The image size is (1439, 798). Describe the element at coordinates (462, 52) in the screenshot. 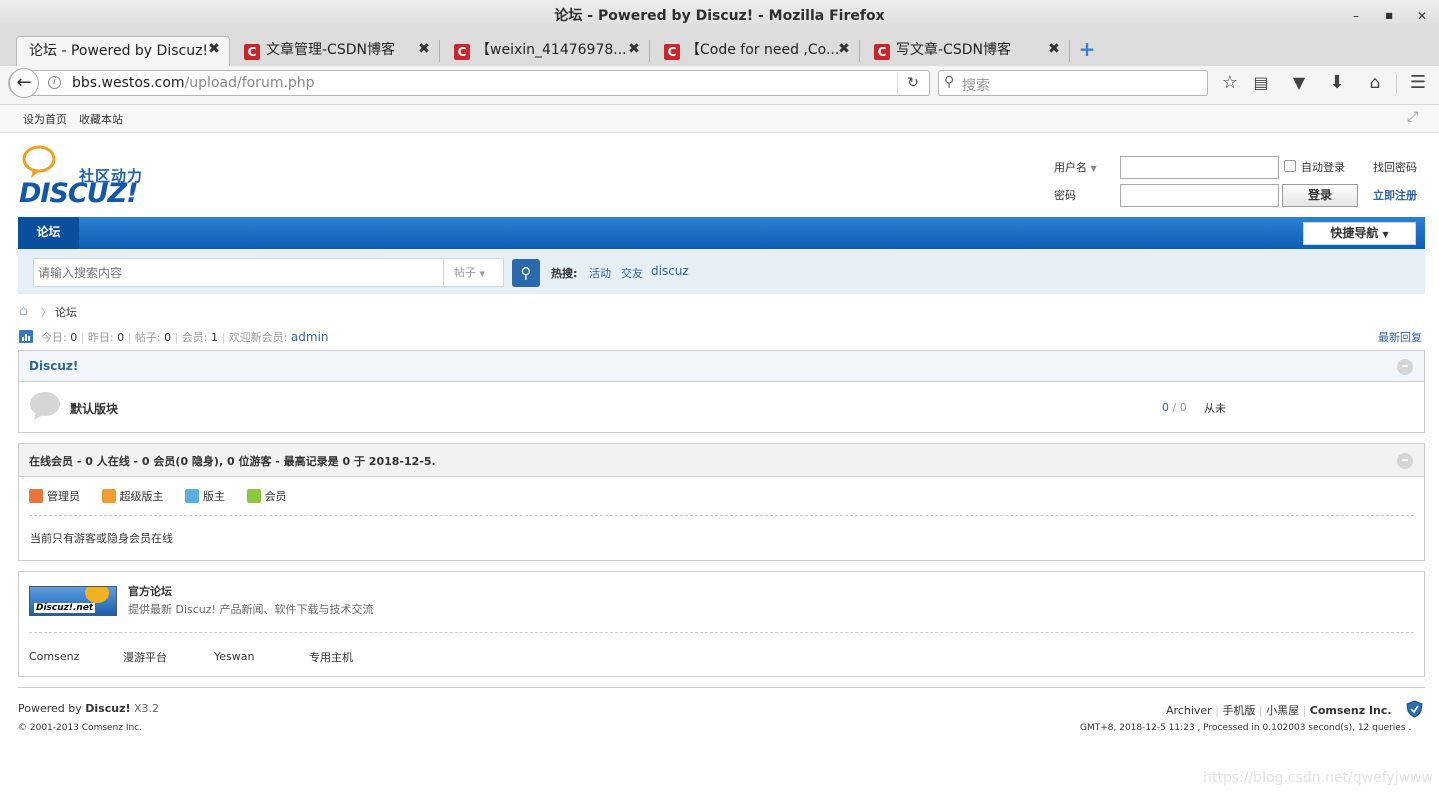

I see `csdn-logo-icon: C` at that location.